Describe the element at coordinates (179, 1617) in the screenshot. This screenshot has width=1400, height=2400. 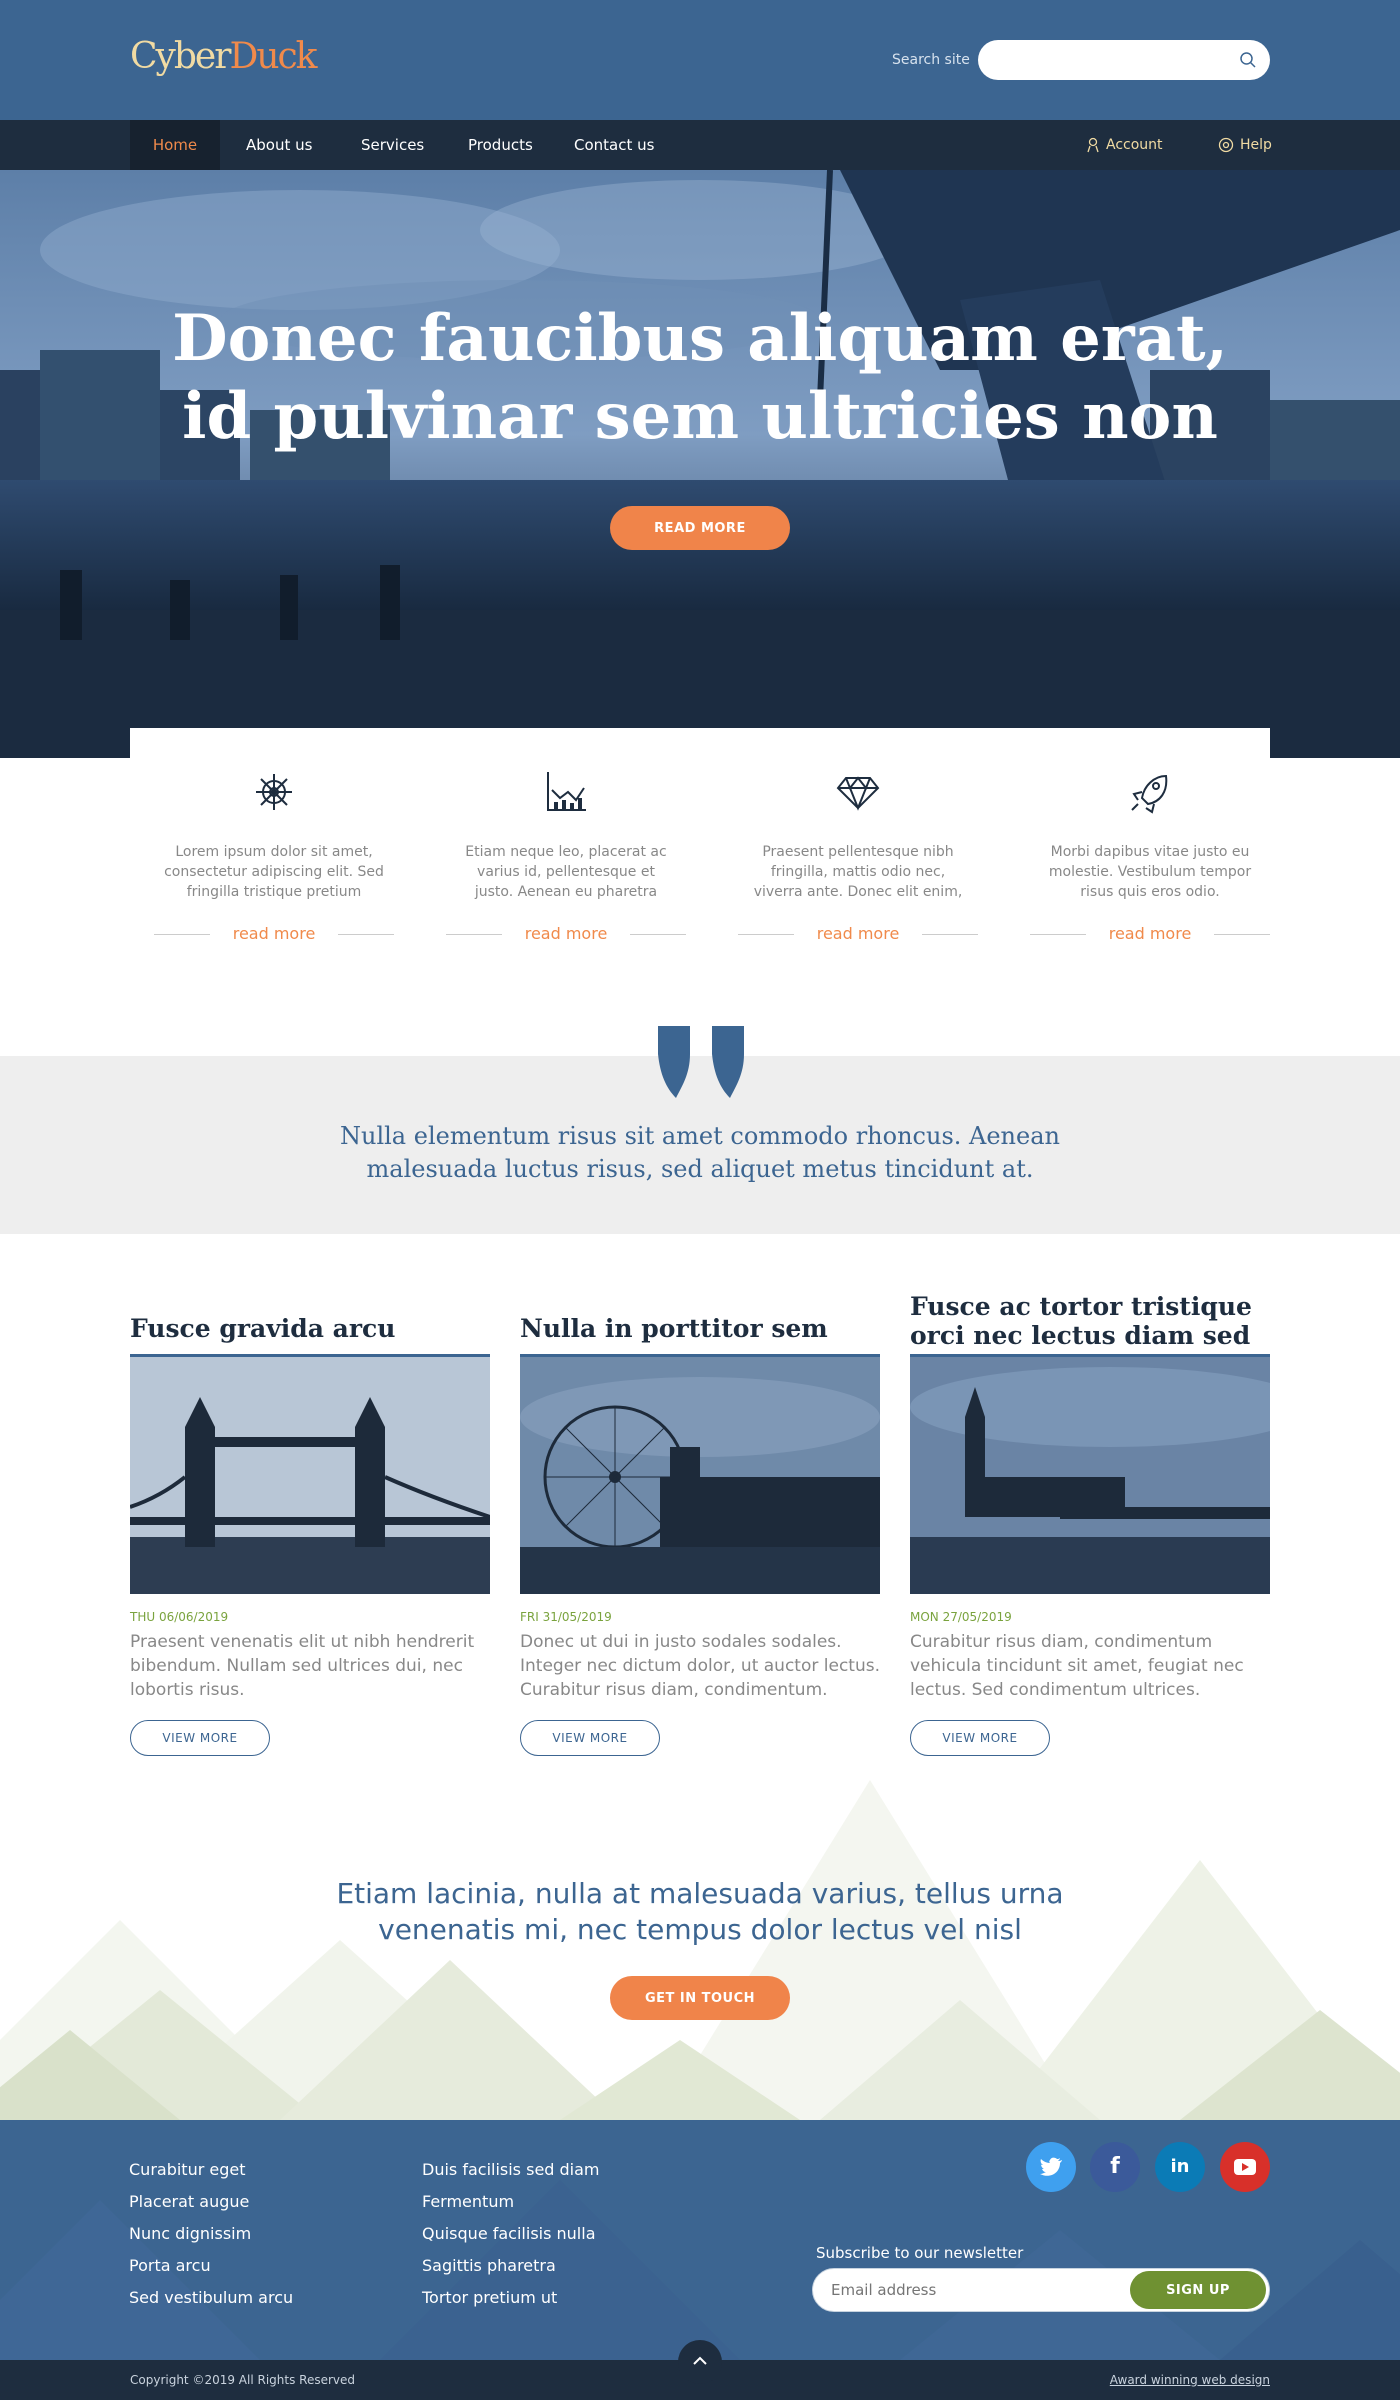
I see `card-date: THU 06/06/2019` at that location.